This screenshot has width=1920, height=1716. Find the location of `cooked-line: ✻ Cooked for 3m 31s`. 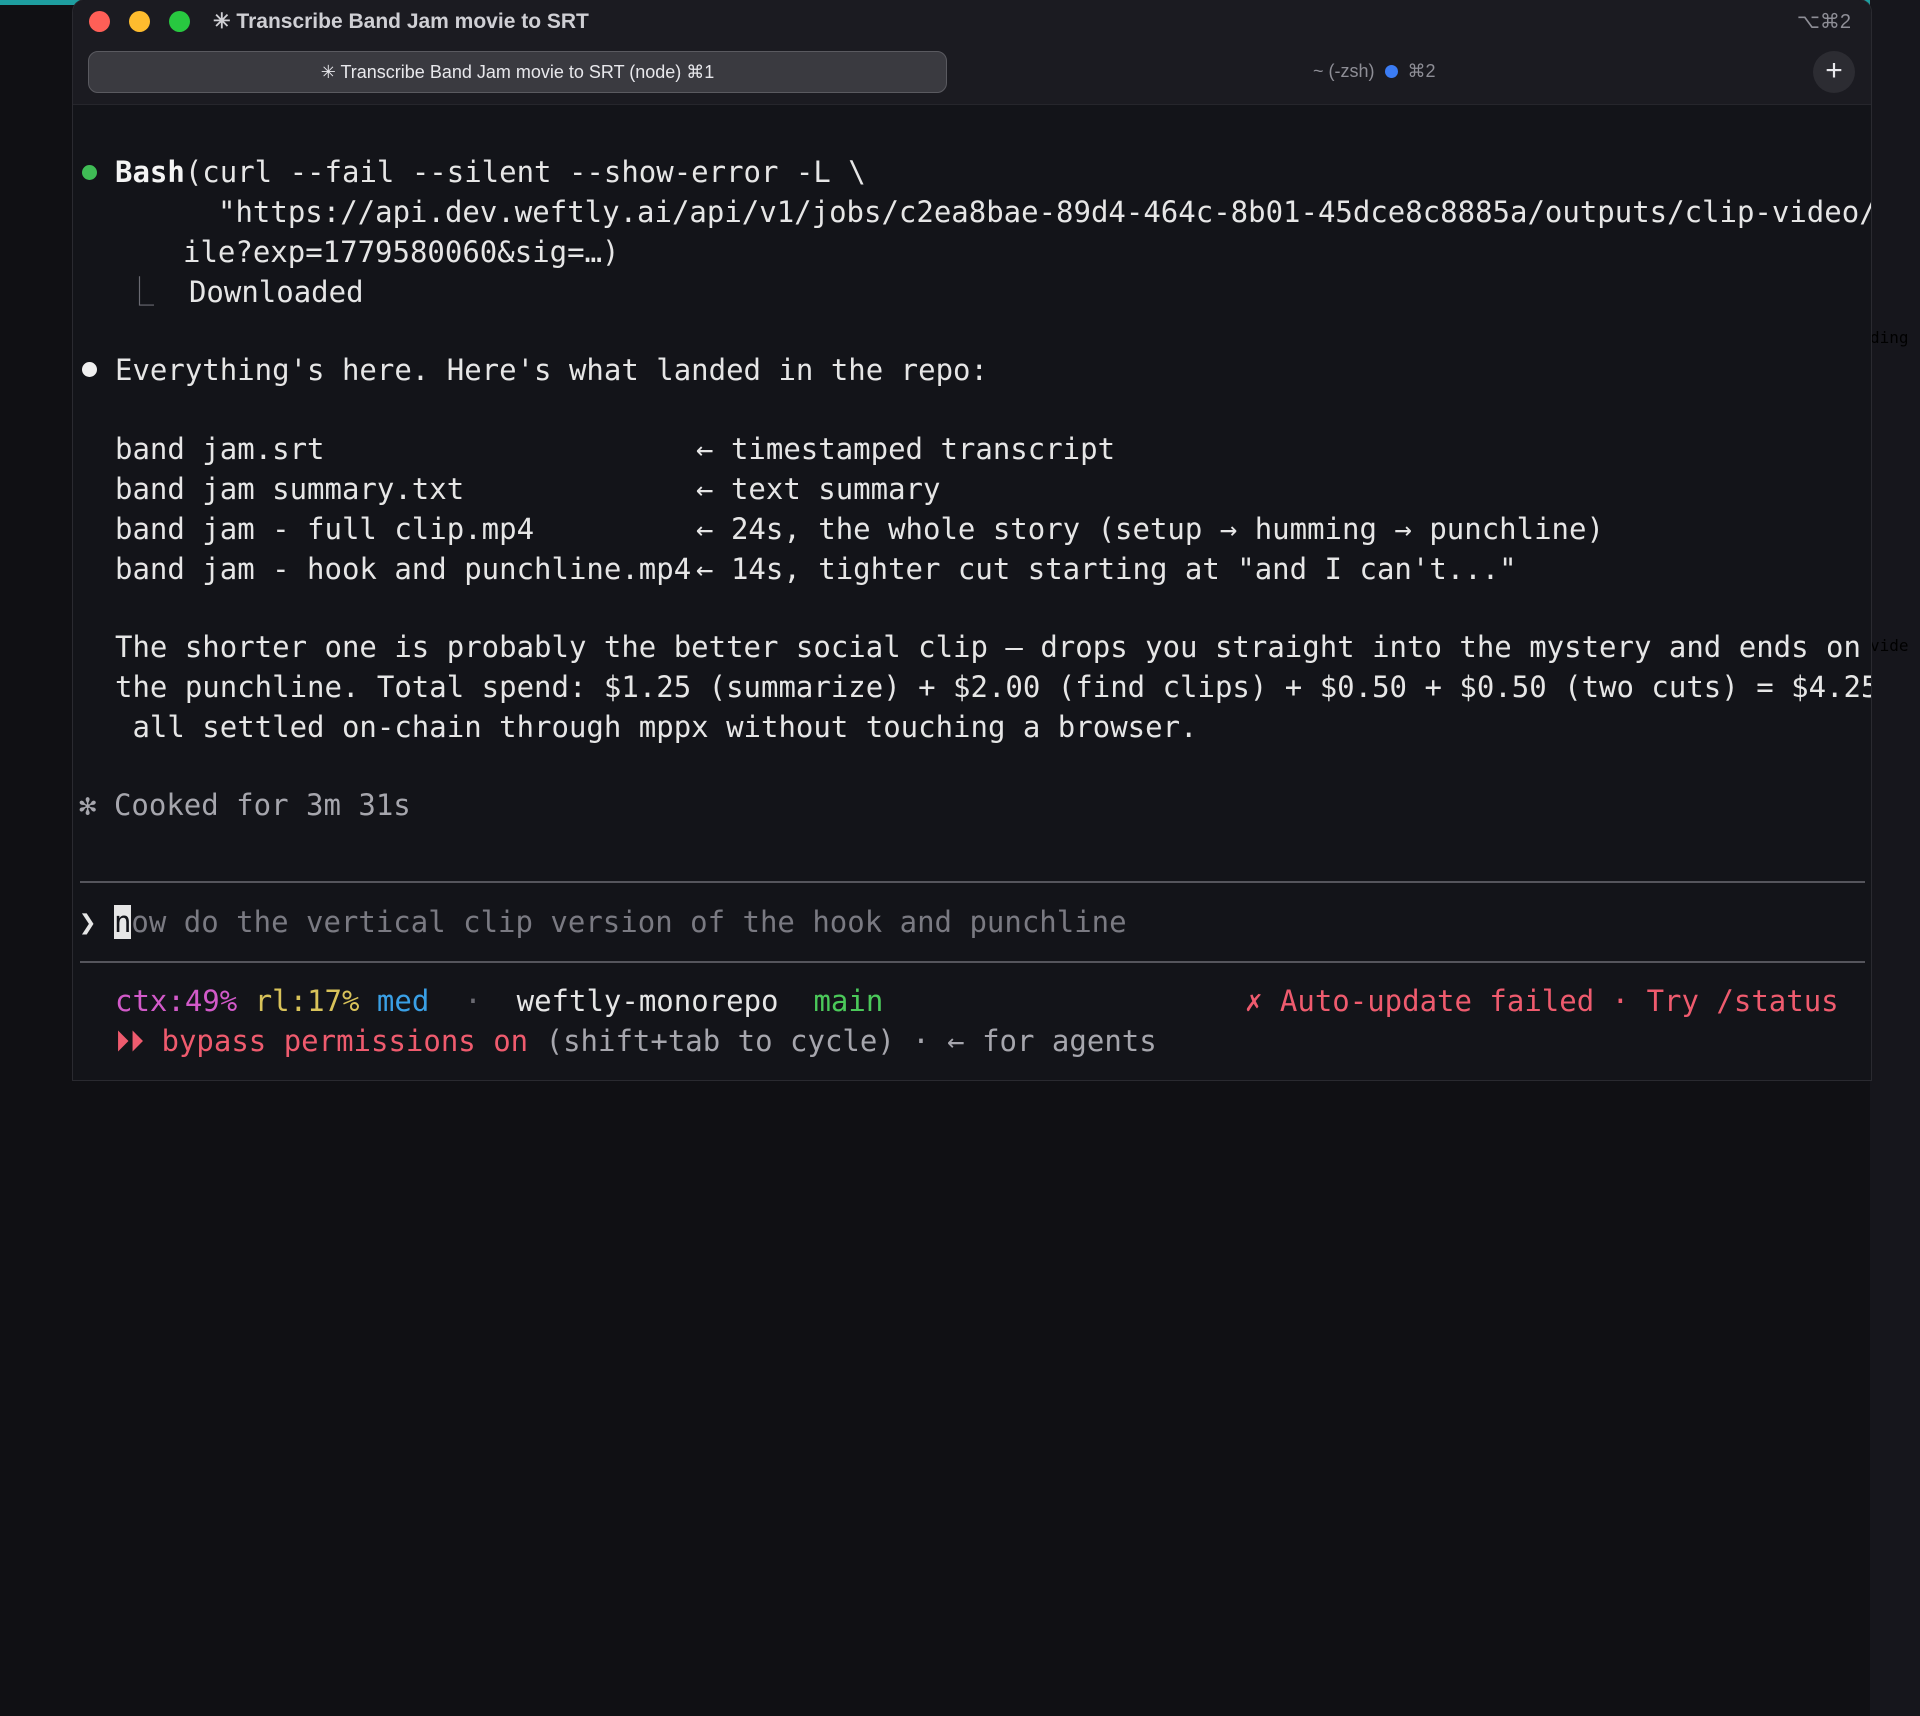

cooked-line: ✻ Cooked for 3m 31s is located at coordinates (245, 805).